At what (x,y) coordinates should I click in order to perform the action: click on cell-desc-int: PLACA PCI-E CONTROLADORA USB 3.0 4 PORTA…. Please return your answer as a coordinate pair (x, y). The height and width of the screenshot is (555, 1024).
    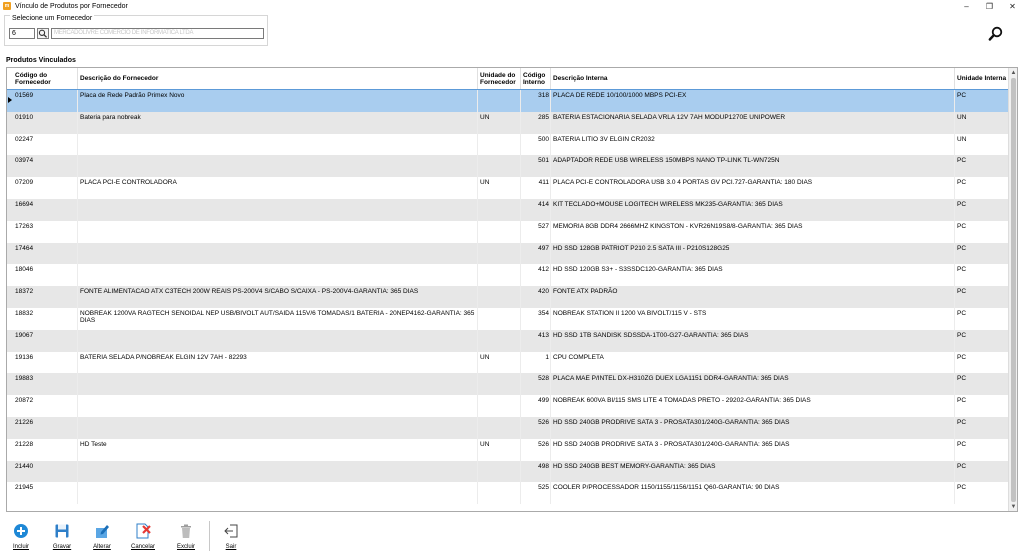
    Looking at the image, I should click on (753, 188).